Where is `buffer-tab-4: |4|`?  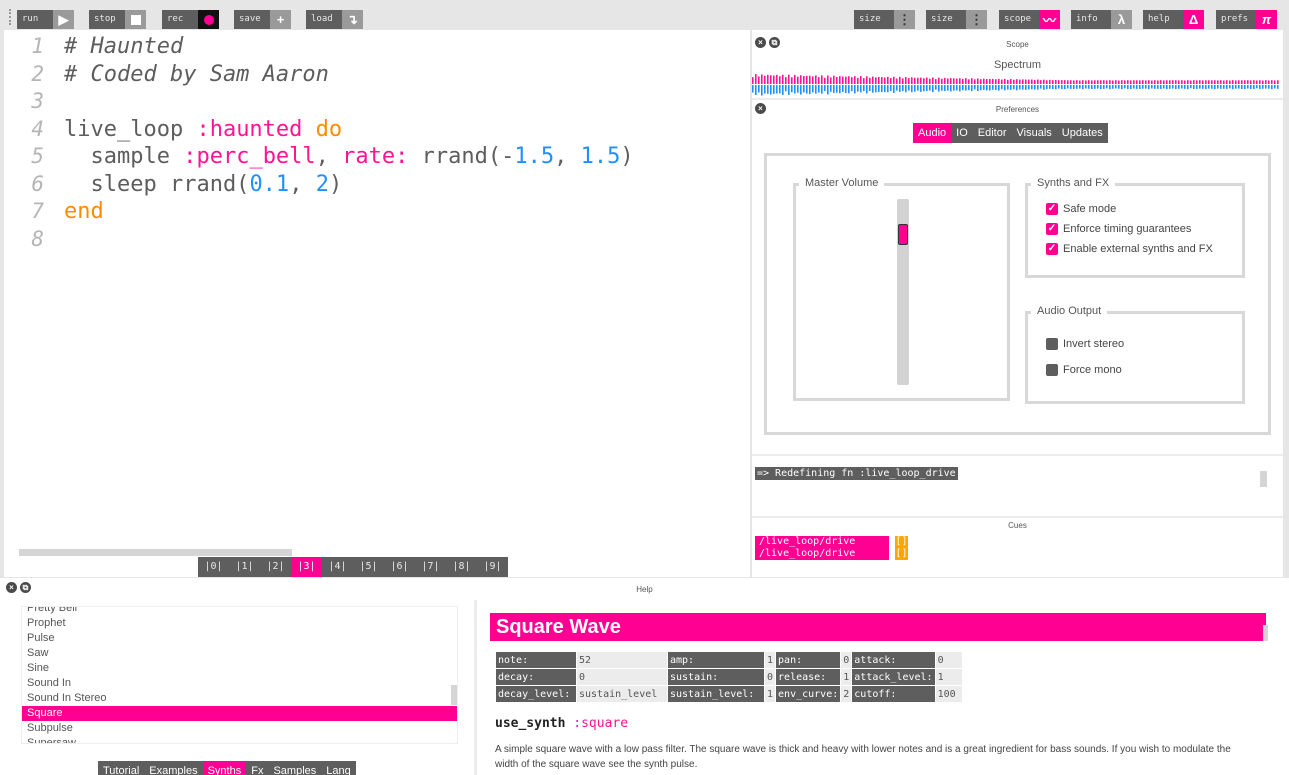
buffer-tab-4: |4| is located at coordinates (337, 567).